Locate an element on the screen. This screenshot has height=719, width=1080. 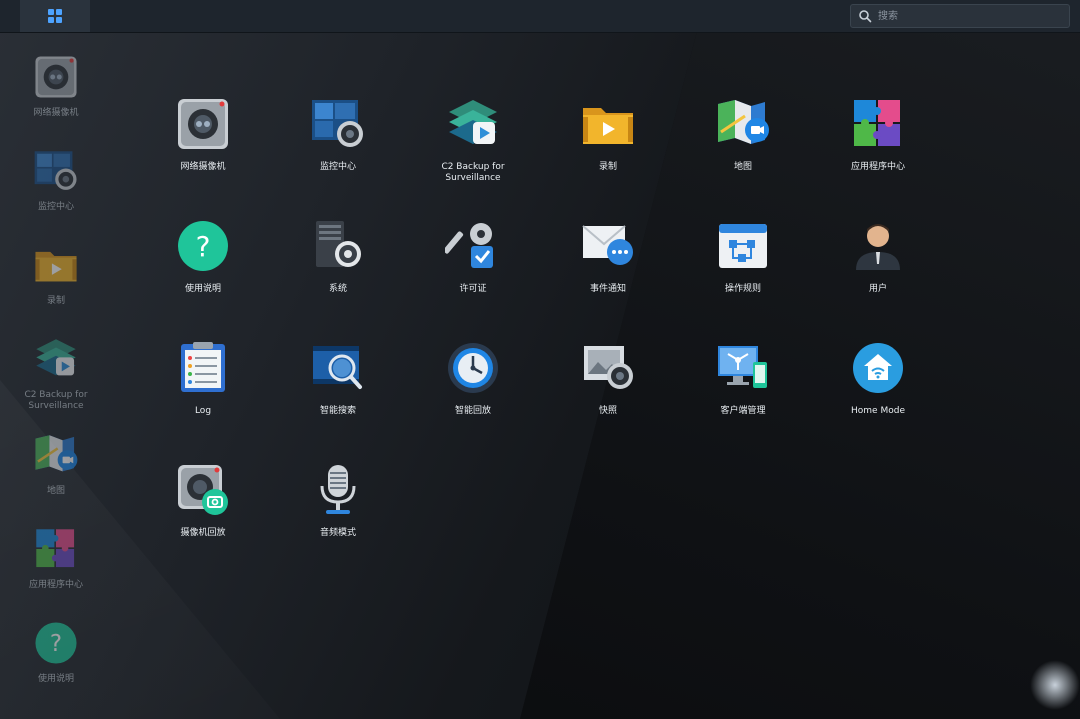
search-input is located at coordinates (968, 16).